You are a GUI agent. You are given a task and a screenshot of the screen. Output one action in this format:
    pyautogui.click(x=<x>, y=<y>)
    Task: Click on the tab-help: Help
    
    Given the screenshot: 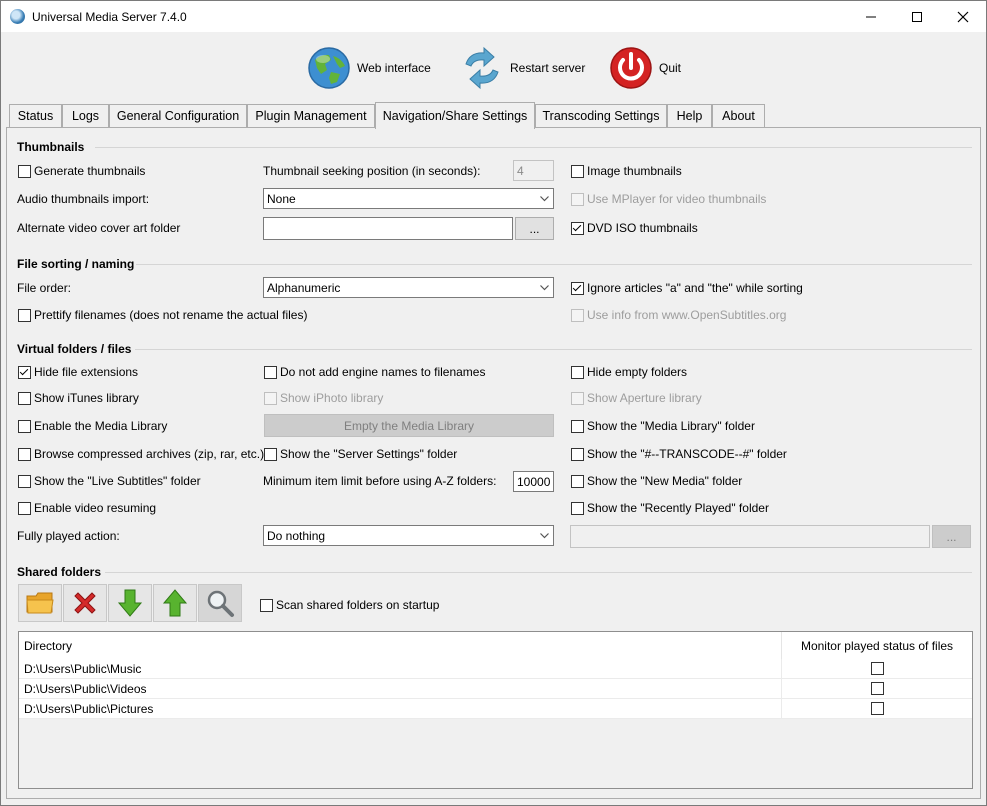 What is the action you would take?
    pyautogui.click(x=689, y=115)
    